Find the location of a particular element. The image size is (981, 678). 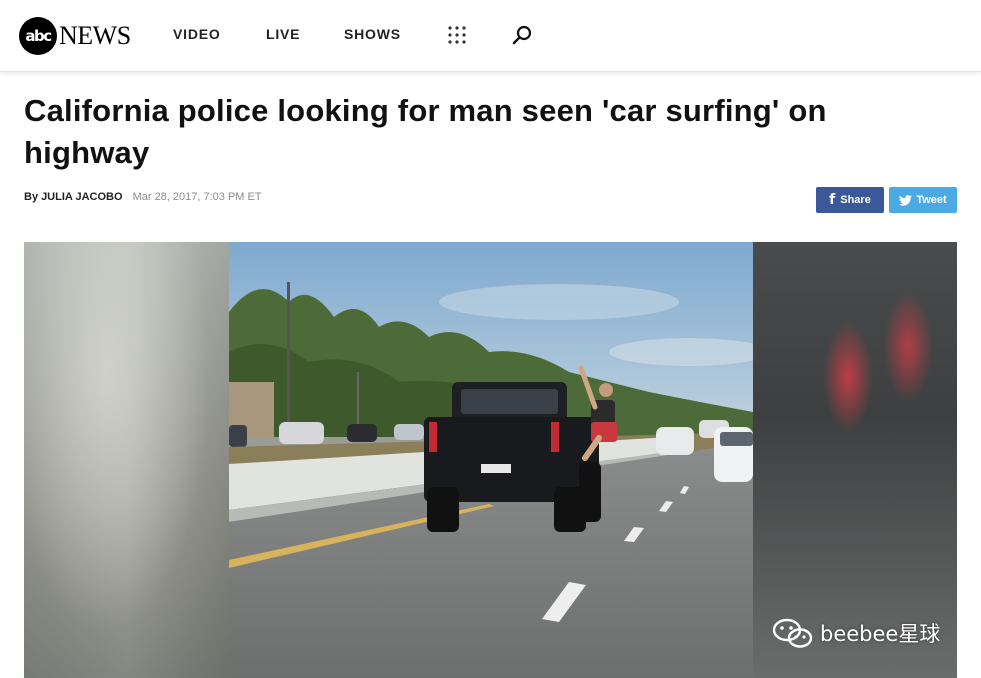

facebook-icon: f is located at coordinates (832, 200).